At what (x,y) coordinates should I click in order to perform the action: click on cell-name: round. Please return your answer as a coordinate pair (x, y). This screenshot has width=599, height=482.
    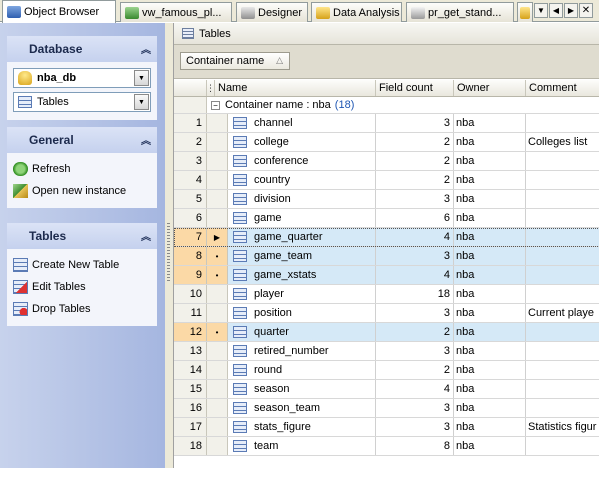
    Looking at the image, I should click on (302, 370).